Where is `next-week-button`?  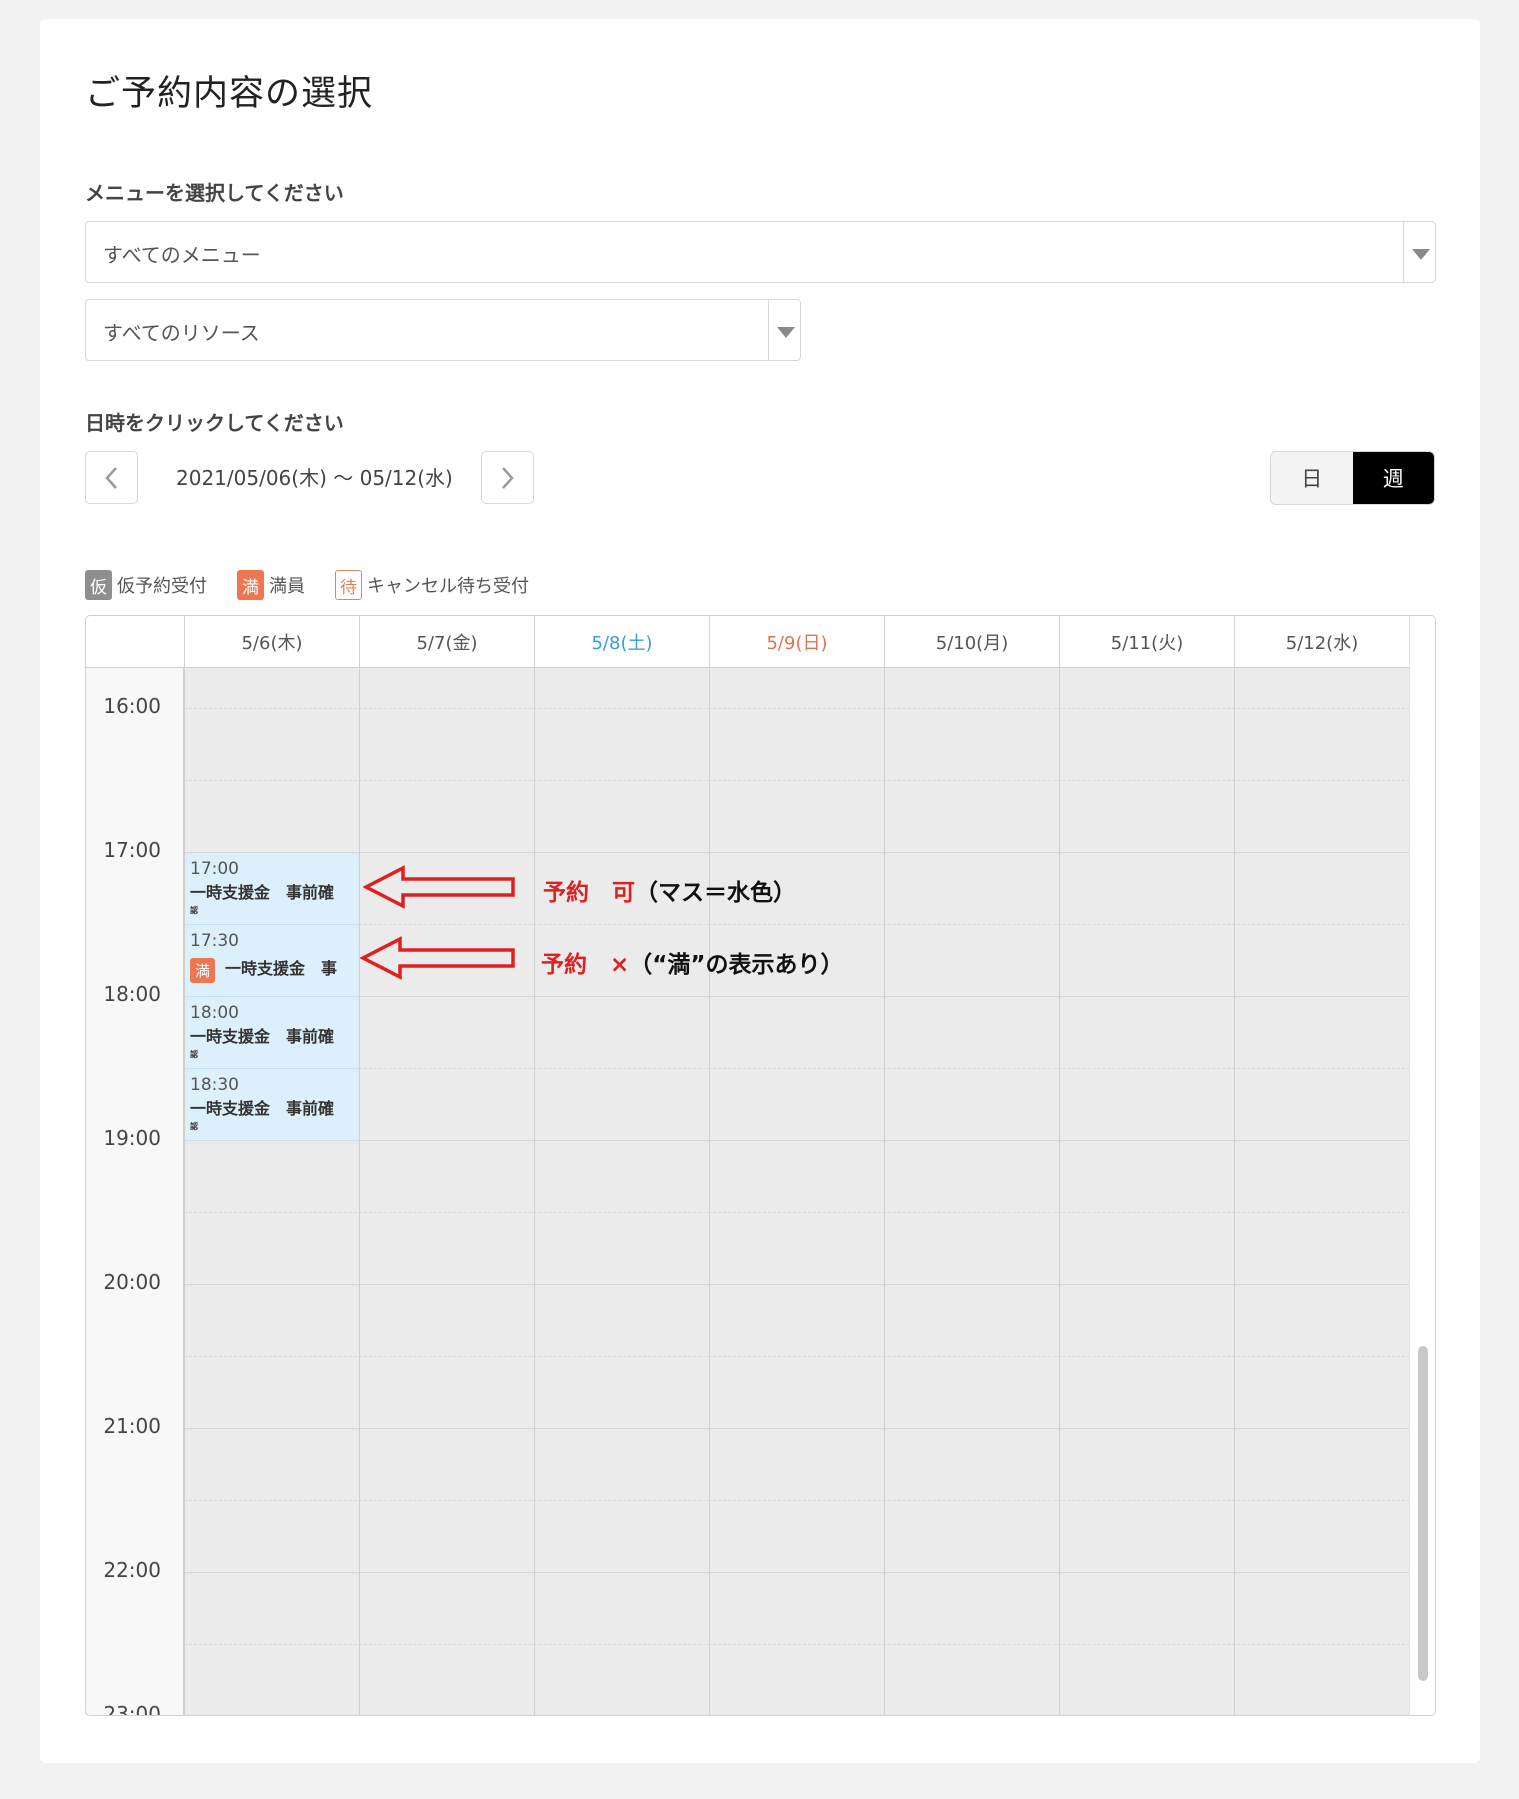 next-week-button is located at coordinates (507, 477).